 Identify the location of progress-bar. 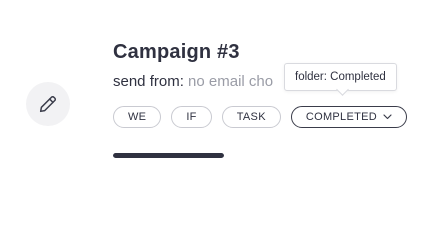
(168, 155).